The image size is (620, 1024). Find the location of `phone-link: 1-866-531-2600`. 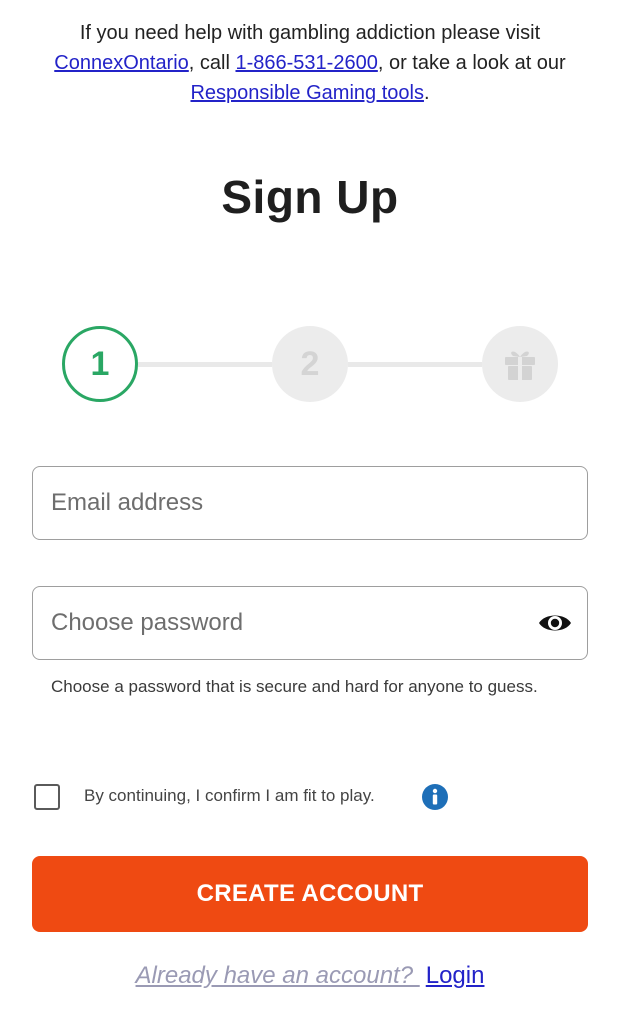

phone-link: 1-866-531-2600 is located at coordinates (306, 63).